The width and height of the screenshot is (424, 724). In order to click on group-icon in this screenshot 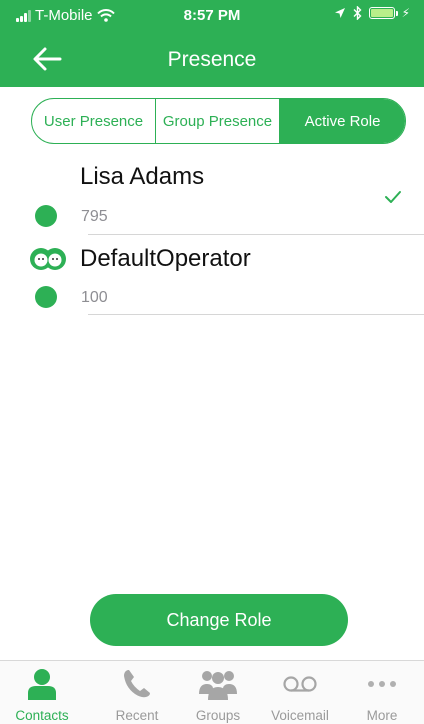, I will do `click(48, 259)`.